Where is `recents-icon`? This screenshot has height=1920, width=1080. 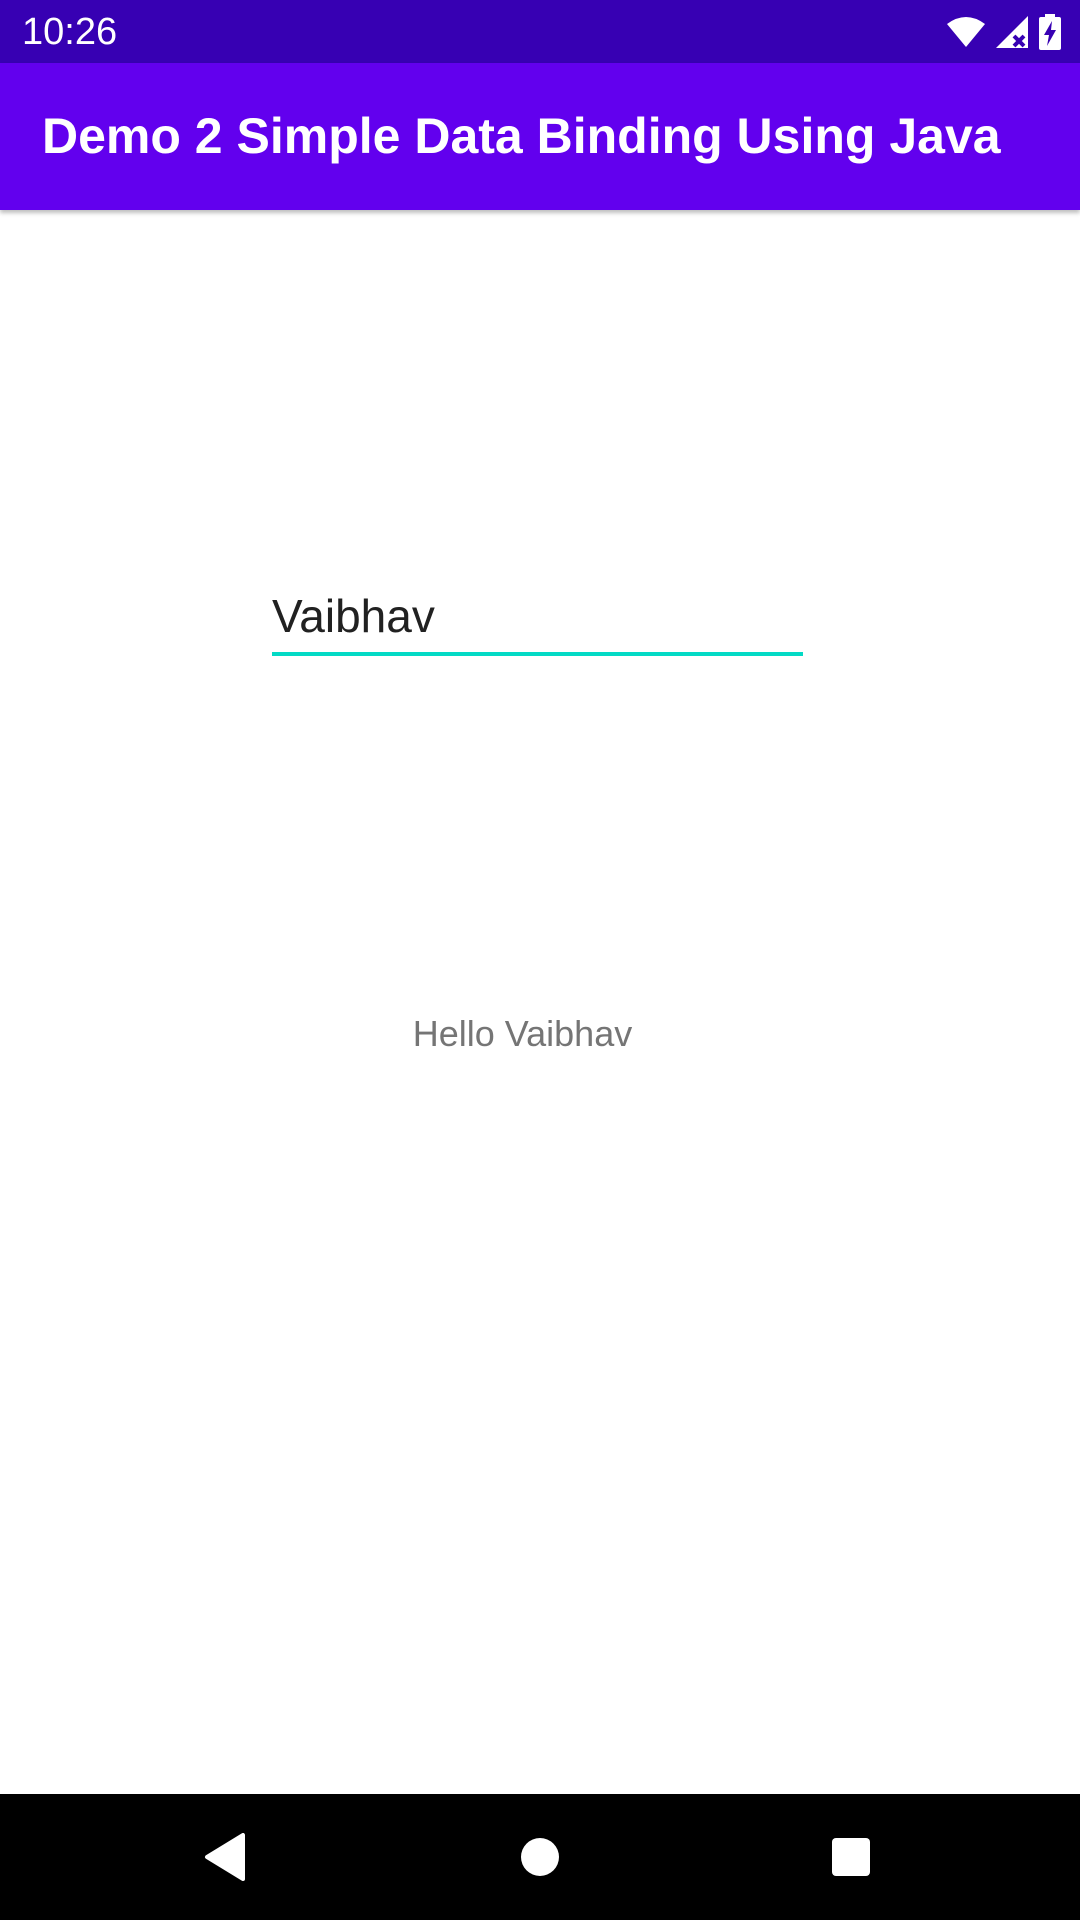
recents-icon is located at coordinates (851, 1857).